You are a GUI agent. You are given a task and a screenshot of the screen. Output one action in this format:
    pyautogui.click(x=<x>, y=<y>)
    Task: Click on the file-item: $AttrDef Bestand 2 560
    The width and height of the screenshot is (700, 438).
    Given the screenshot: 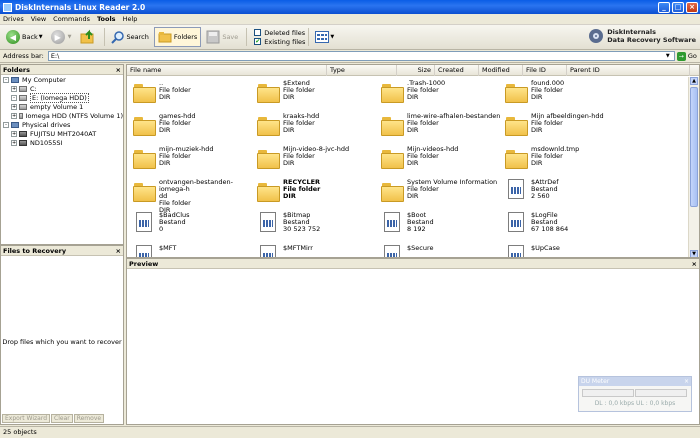 What is the action you would take?
    pyautogui.click(x=567, y=194)
    